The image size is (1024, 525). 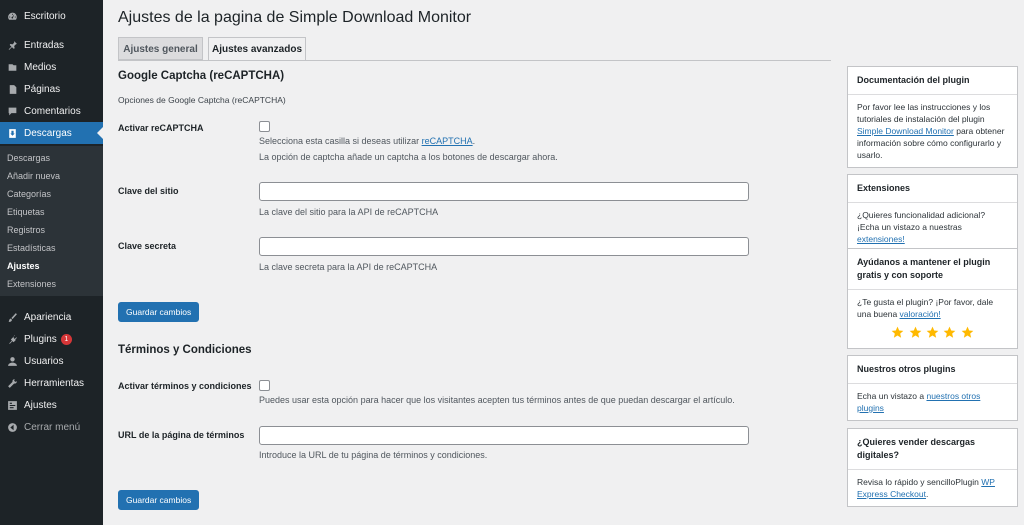 What do you see at coordinates (264, 385) in the screenshot?
I see `enable-terms-checkbox` at bounding box center [264, 385].